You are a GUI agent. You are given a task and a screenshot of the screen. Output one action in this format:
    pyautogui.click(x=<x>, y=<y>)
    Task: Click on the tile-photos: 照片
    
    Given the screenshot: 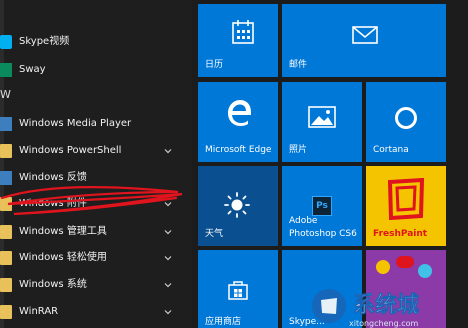 What is the action you would take?
    pyautogui.click(x=322, y=122)
    